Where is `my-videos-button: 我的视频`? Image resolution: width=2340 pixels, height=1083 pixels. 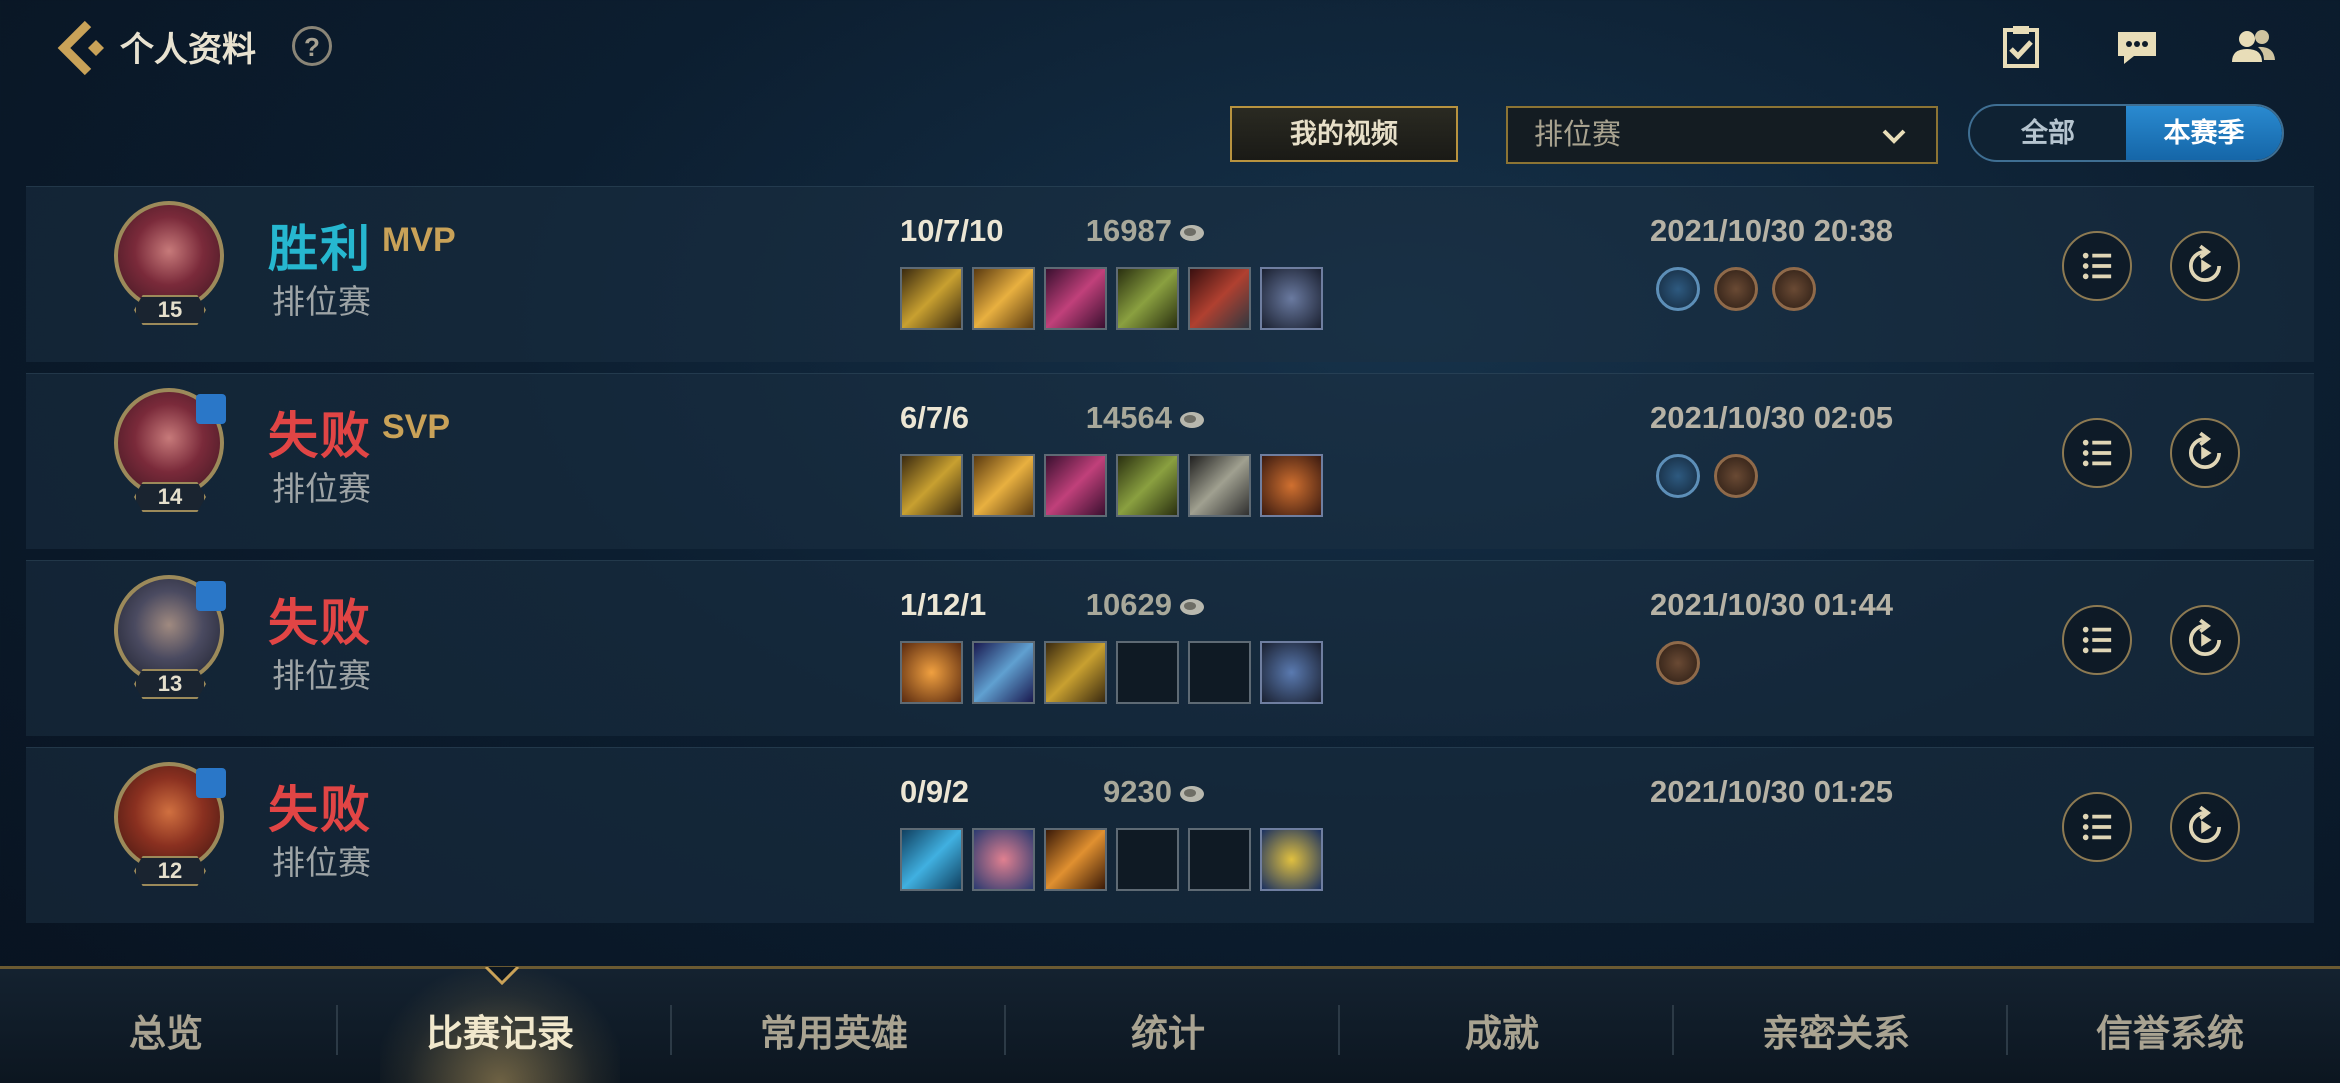 my-videos-button: 我的视频 is located at coordinates (1344, 134).